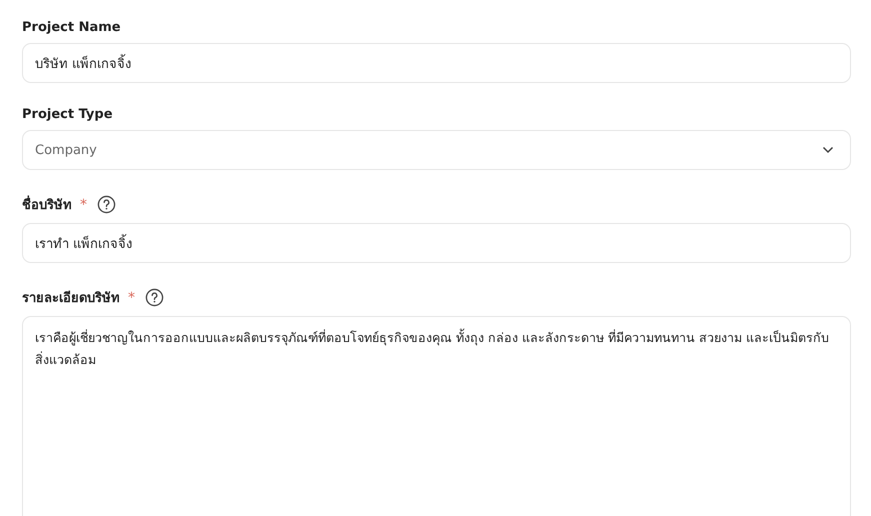 The image size is (871, 516). What do you see at coordinates (828, 150) in the screenshot?
I see `chevron-down-icon` at bounding box center [828, 150].